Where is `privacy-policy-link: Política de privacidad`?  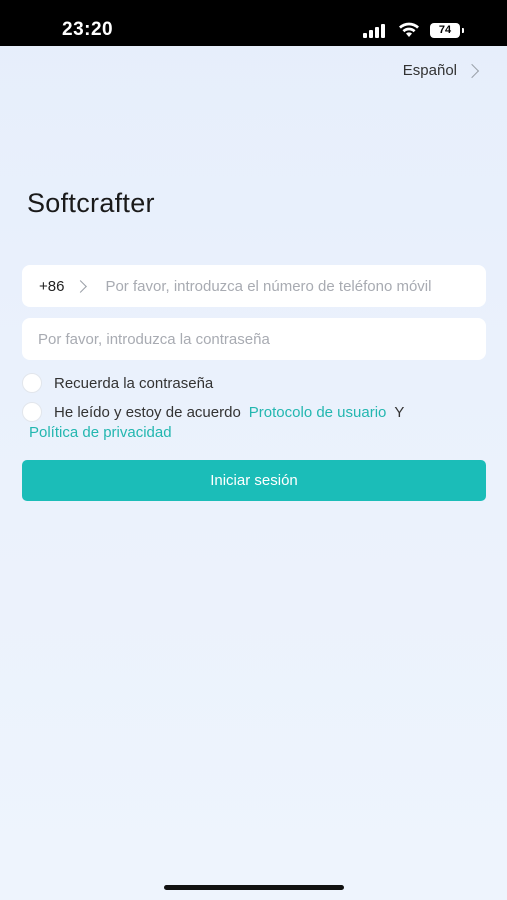
privacy-policy-link: Política de privacidad is located at coordinates (100, 432).